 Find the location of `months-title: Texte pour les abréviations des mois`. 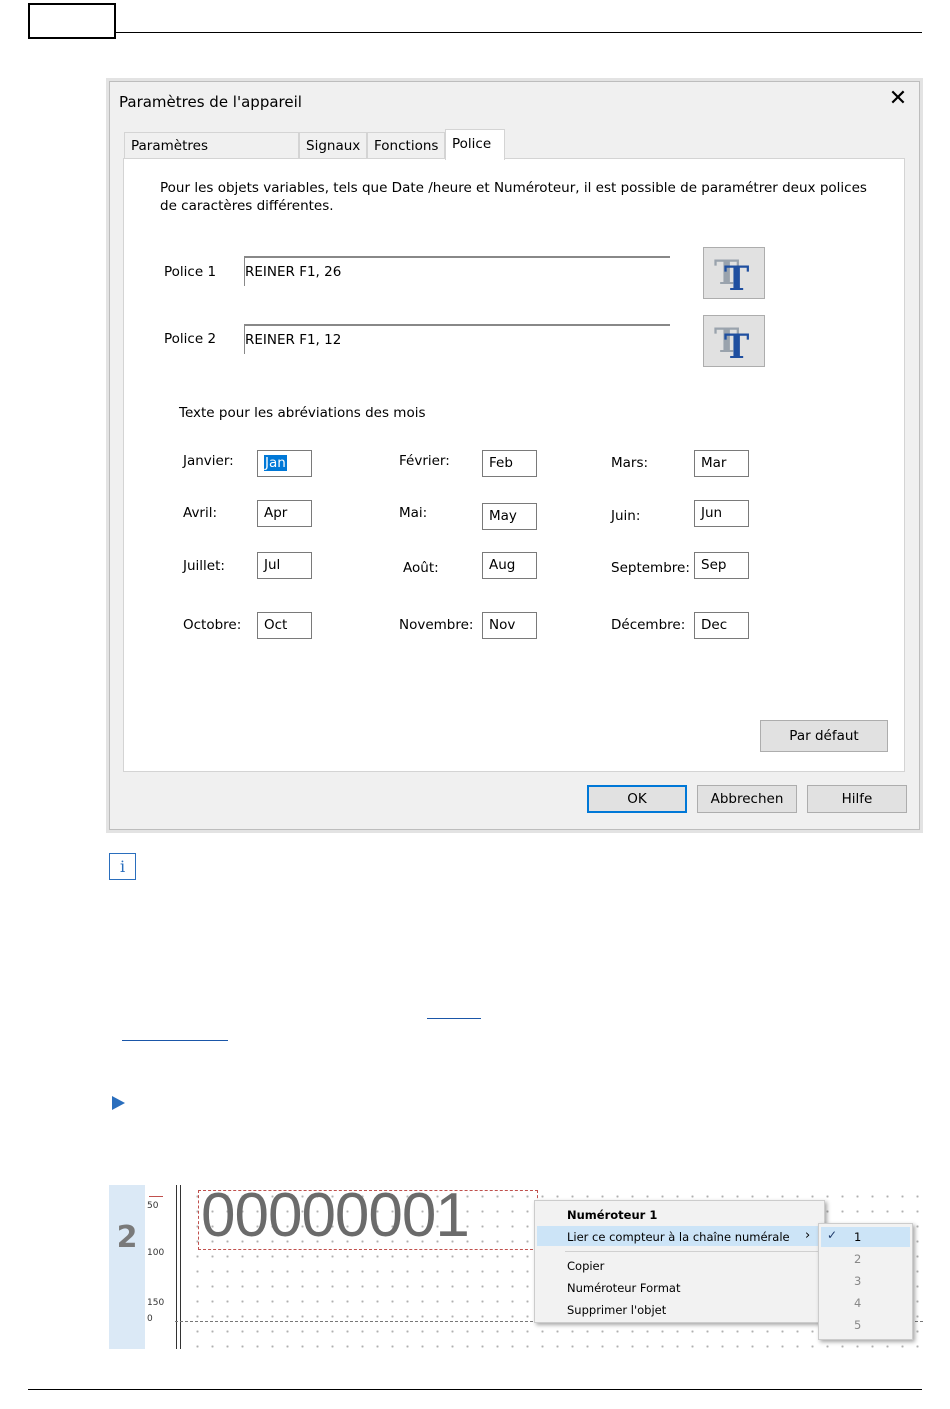

months-title: Texte pour les abréviations des mois is located at coordinates (302, 413).